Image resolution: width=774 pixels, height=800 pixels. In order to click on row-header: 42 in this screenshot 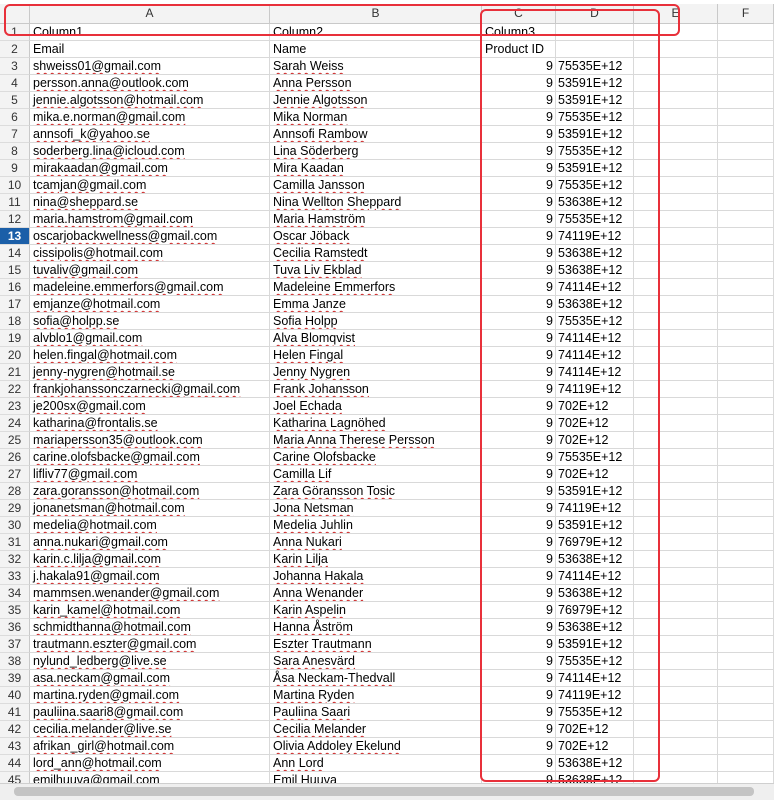, I will do `click(15, 729)`.